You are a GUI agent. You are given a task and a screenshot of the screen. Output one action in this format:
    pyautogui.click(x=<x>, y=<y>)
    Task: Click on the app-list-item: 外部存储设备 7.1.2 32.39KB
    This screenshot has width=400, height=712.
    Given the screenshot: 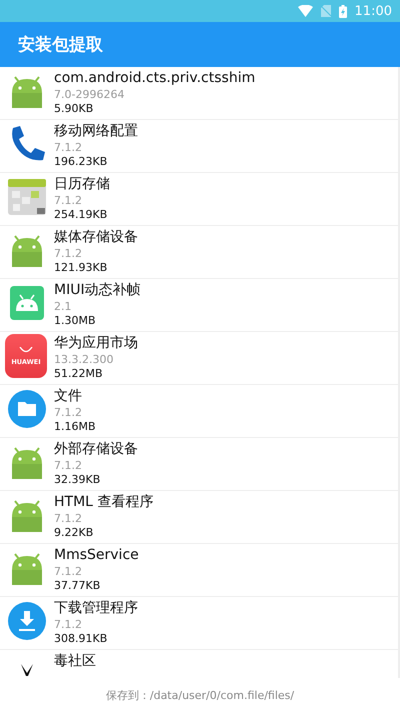 What is the action you would take?
    pyautogui.click(x=199, y=464)
    